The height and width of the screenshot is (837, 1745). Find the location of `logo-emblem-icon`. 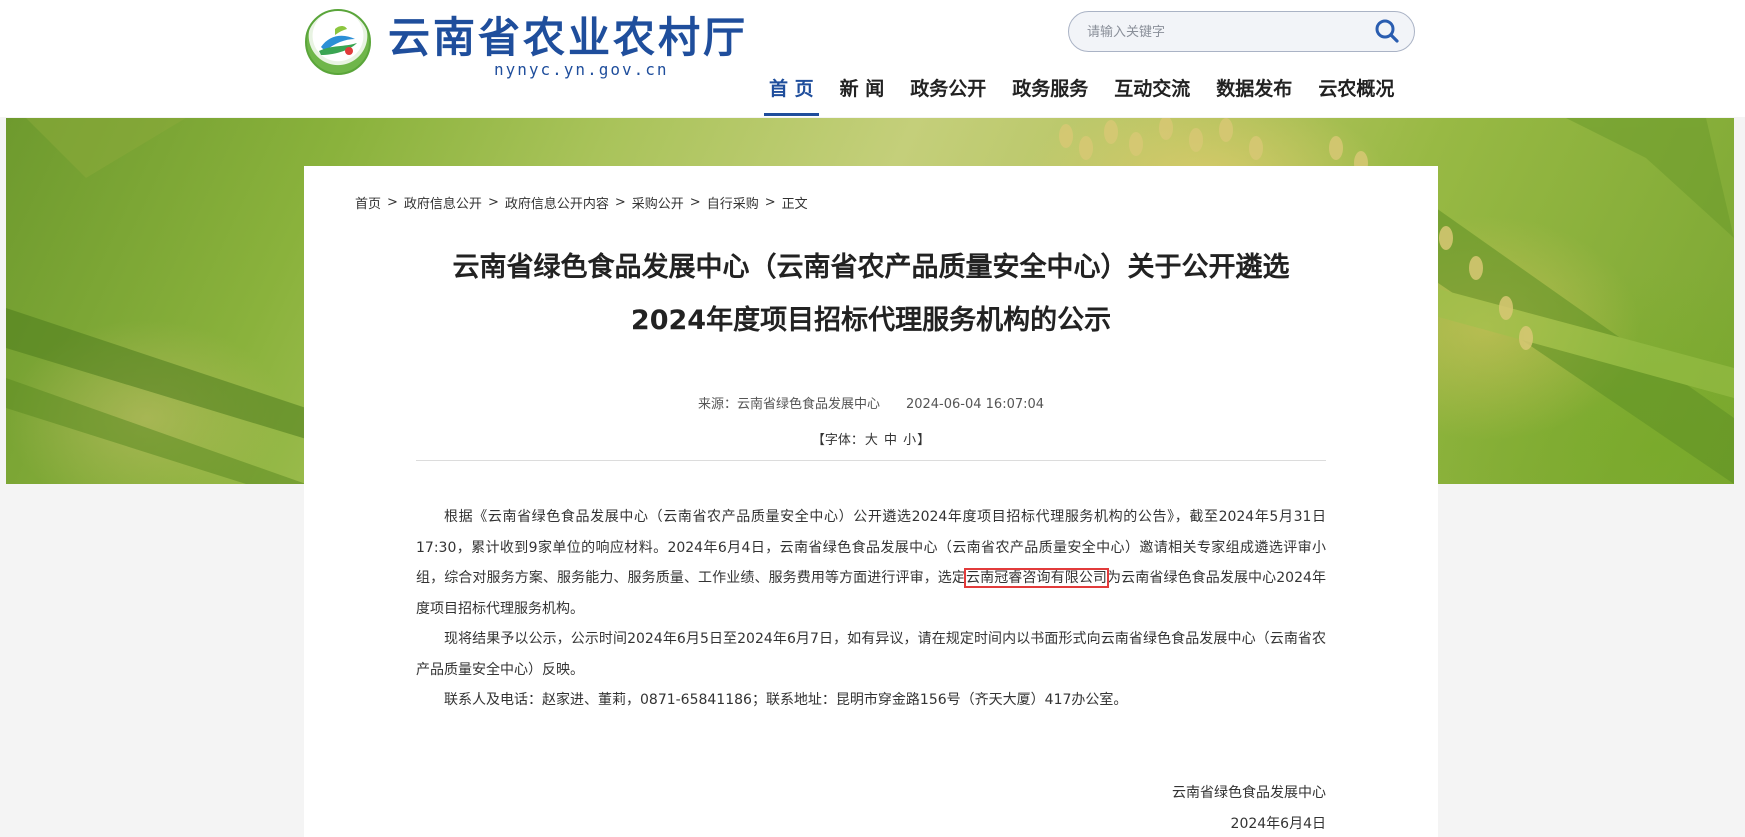

logo-emblem-icon is located at coordinates (338, 42).